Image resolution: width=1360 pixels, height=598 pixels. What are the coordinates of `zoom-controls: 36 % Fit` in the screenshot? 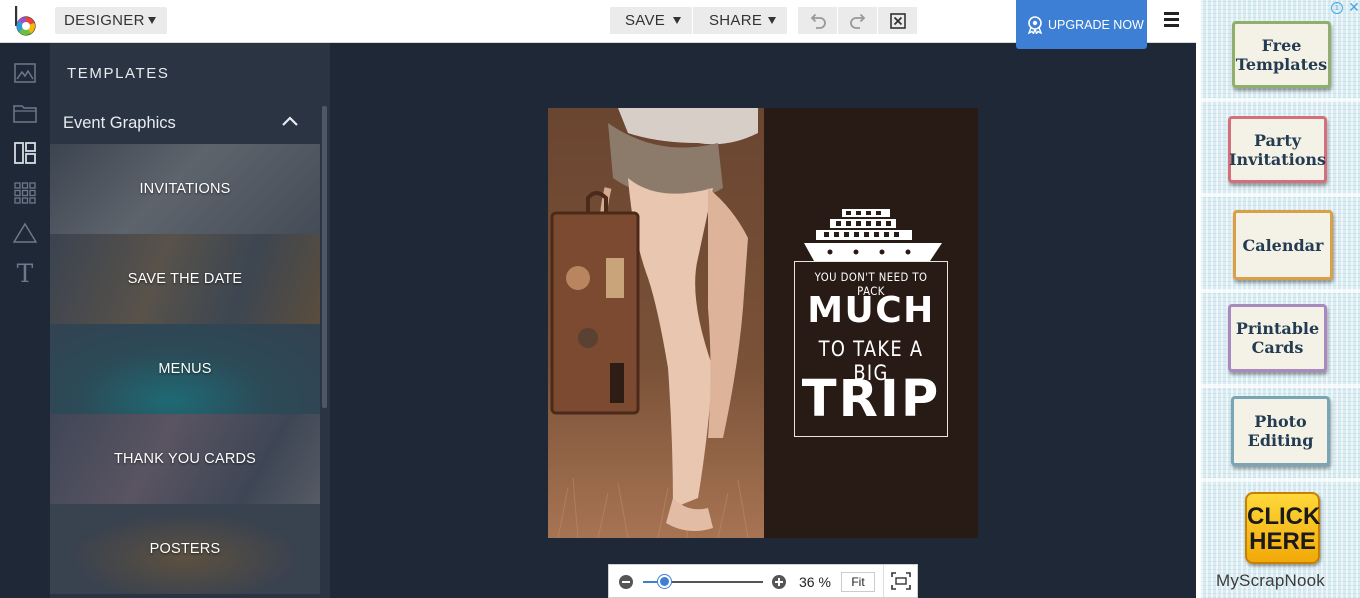 It's located at (763, 581).